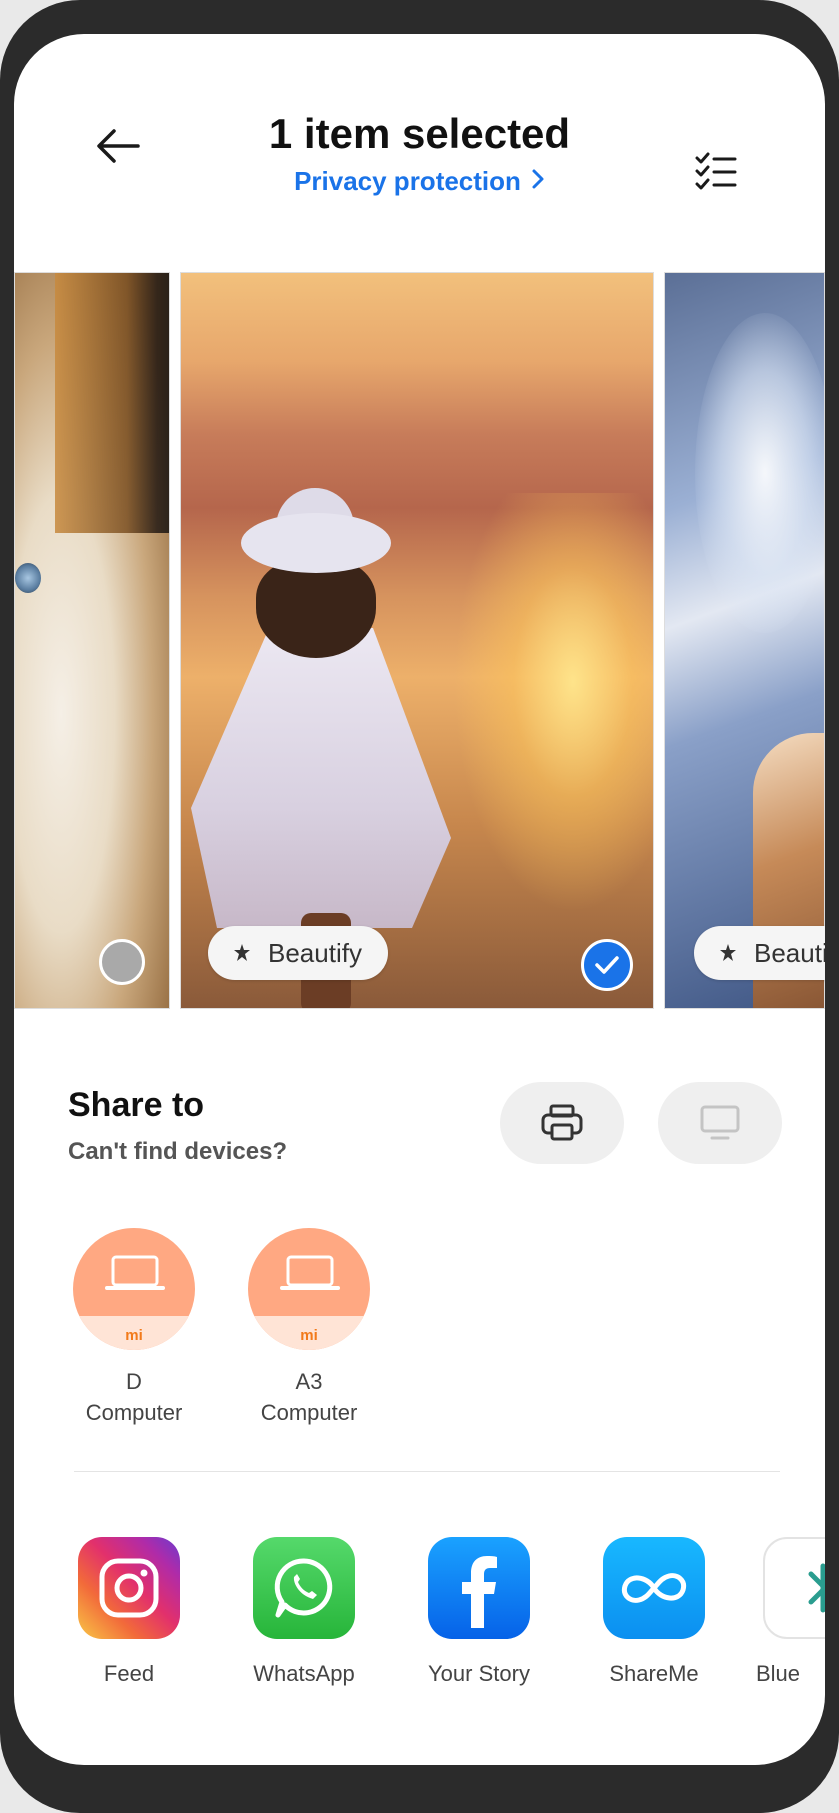 Image resolution: width=839 pixels, height=1813 pixels. I want to click on monitor-icon, so click(720, 1122).